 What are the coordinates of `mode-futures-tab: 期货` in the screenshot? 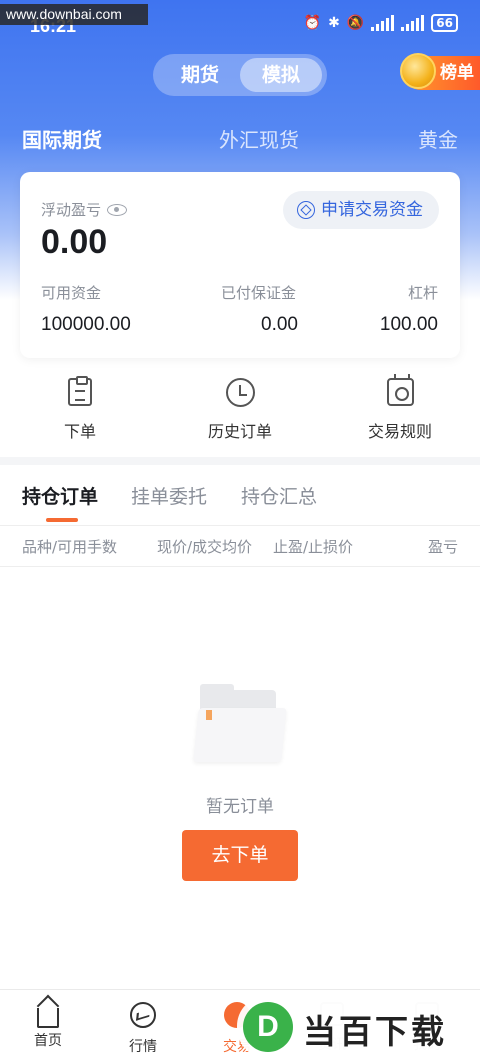 It's located at (200, 75).